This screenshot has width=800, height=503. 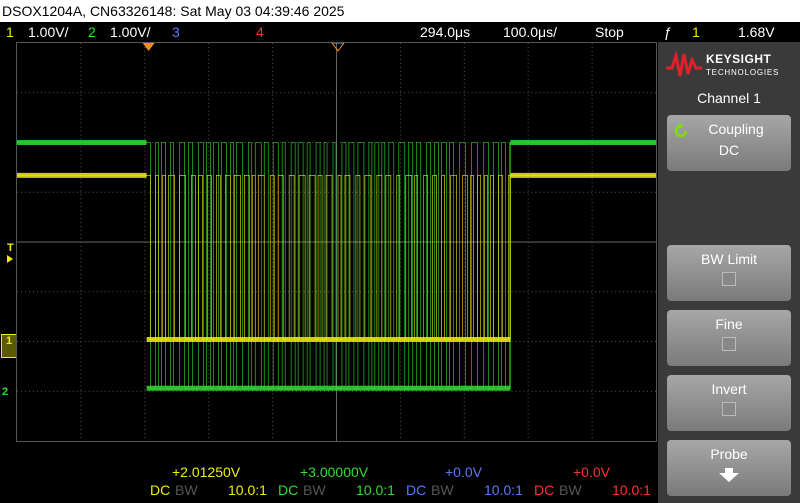 I want to click on probe-softkey: Probe, so click(x=729, y=468).